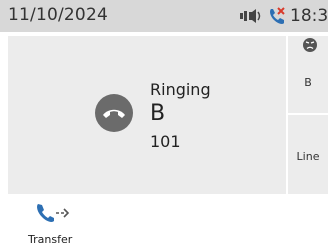 The width and height of the screenshot is (328, 250). What do you see at coordinates (54, 224) in the screenshot?
I see `transfer-button: Transfer` at bounding box center [54, 224].